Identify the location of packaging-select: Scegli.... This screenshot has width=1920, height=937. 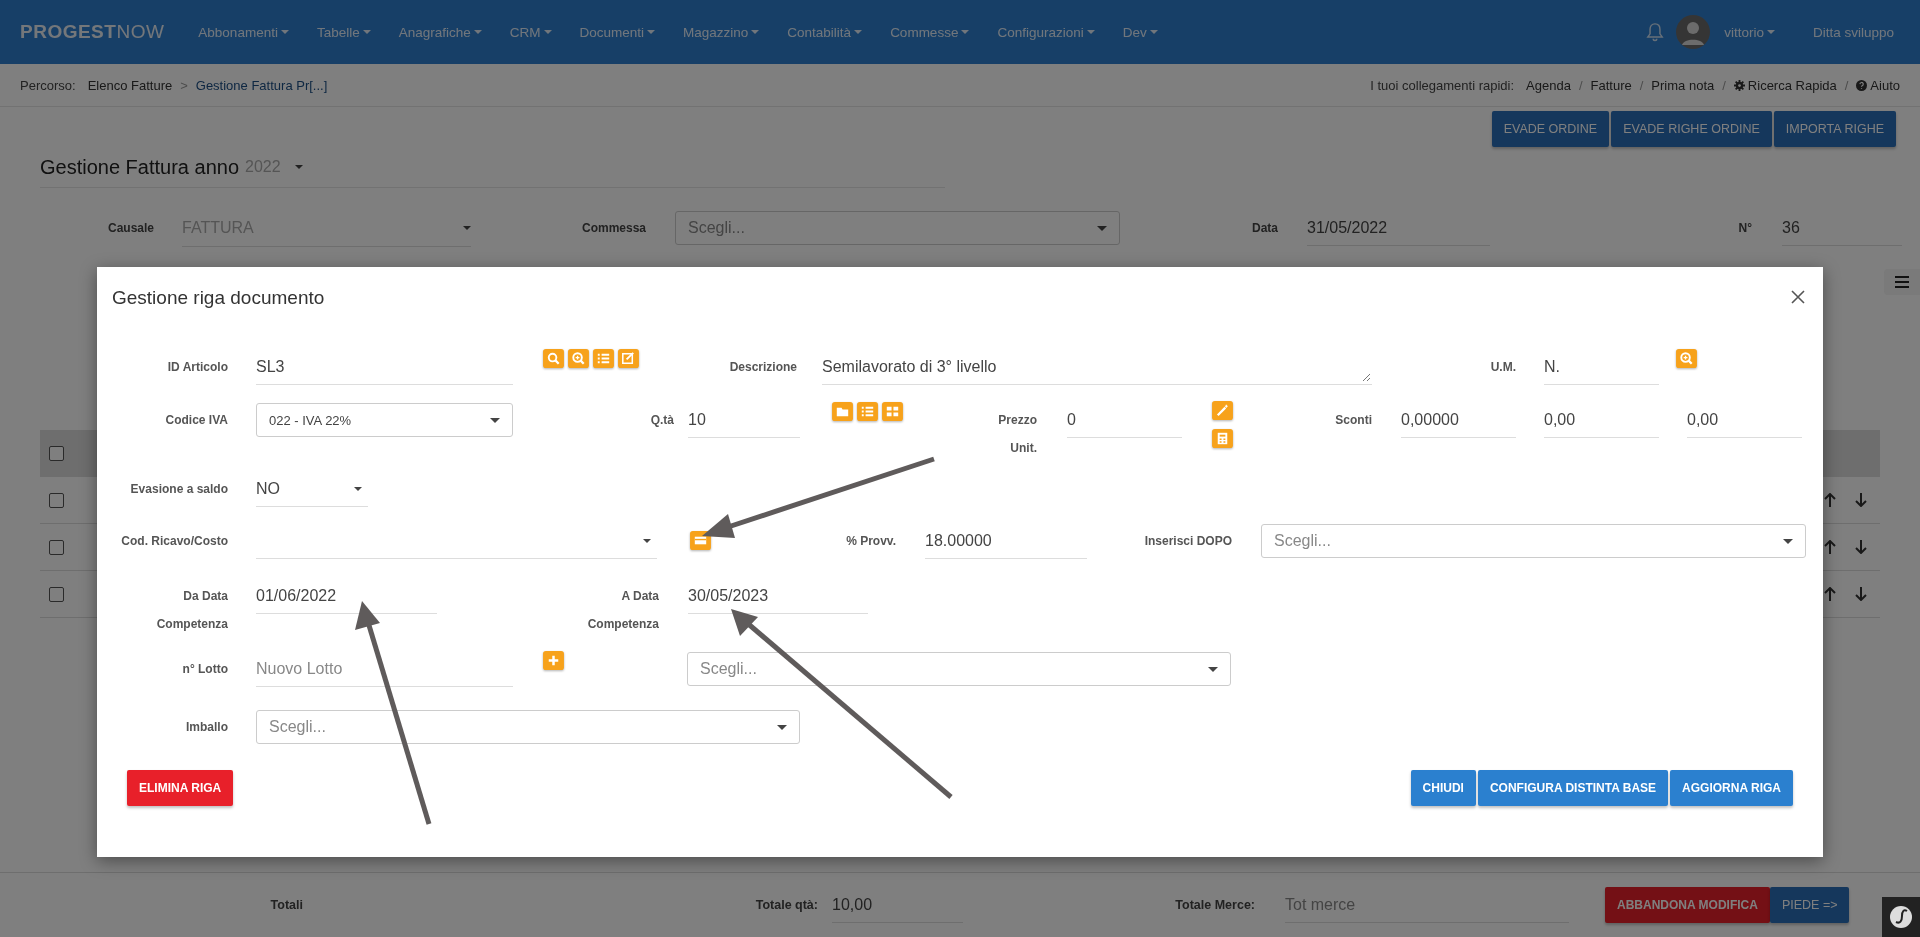
(528, 727).